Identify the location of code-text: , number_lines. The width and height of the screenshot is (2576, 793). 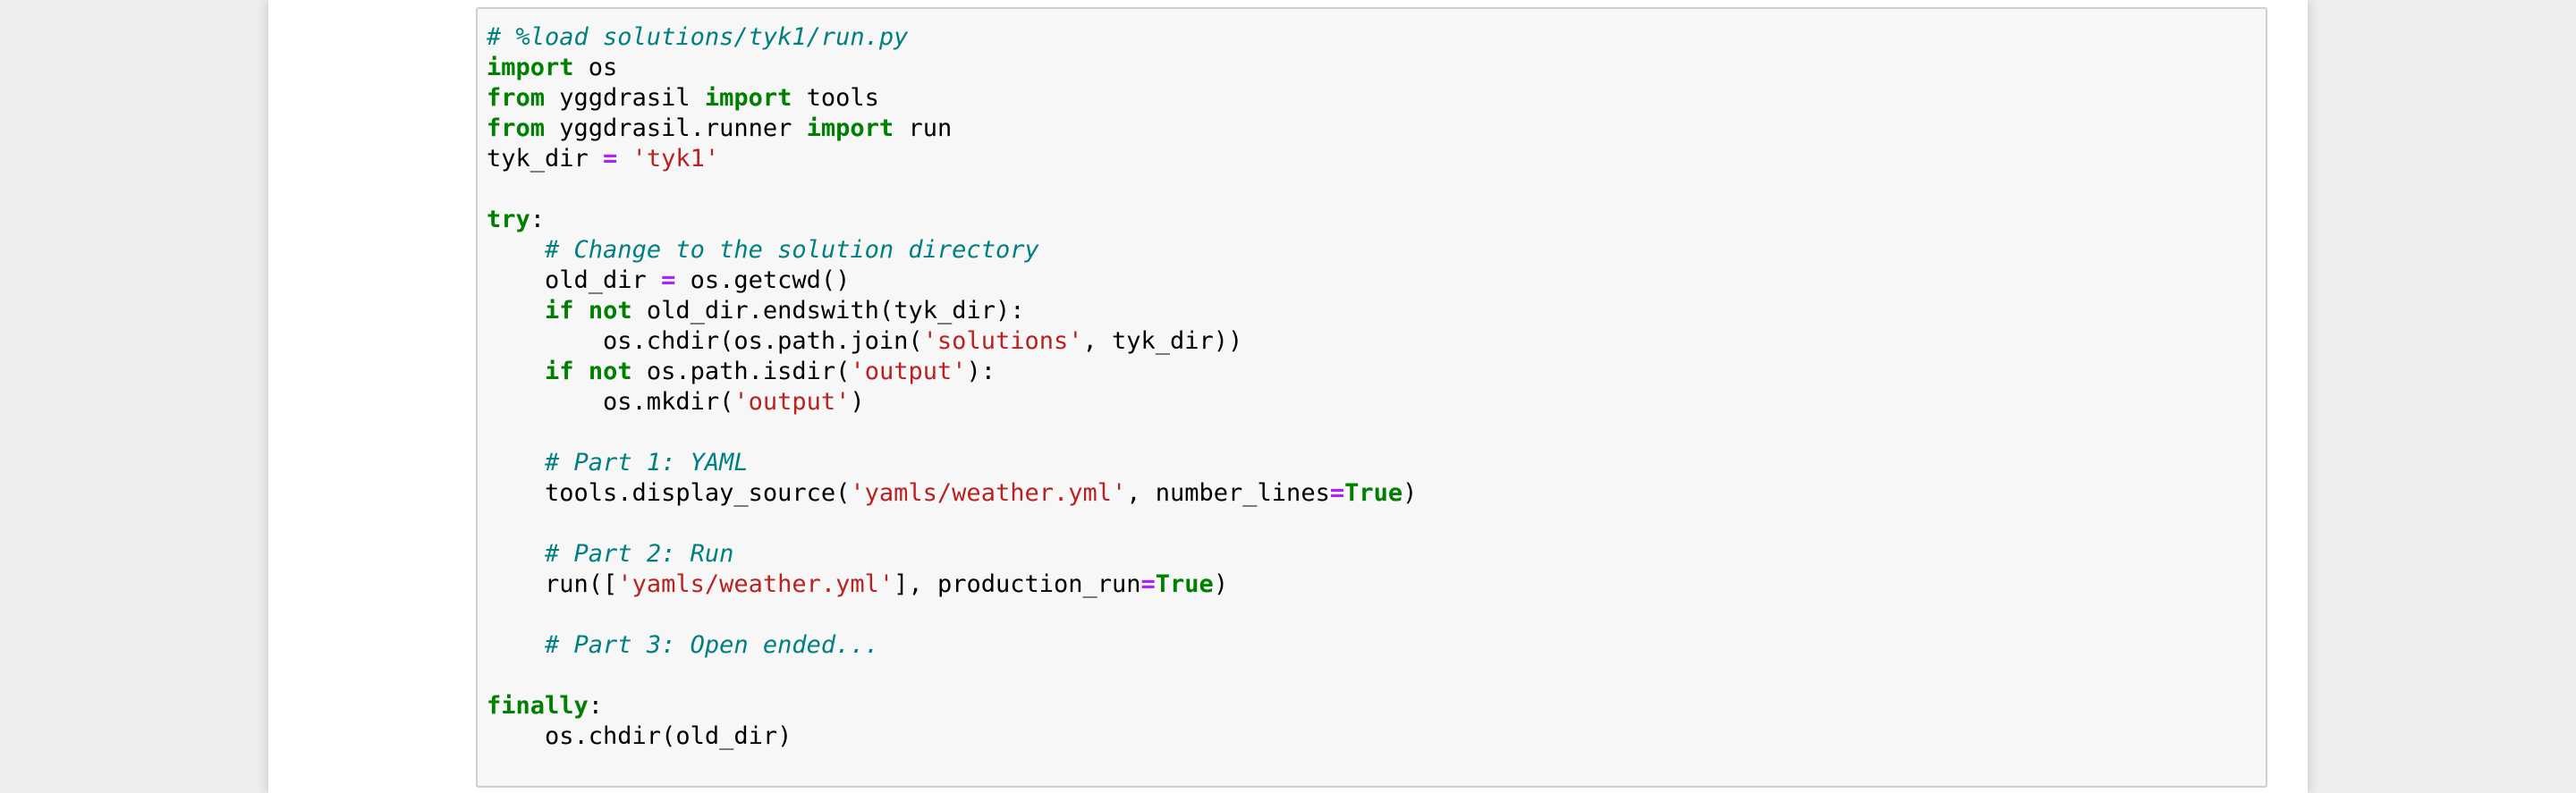
(1228, 493).